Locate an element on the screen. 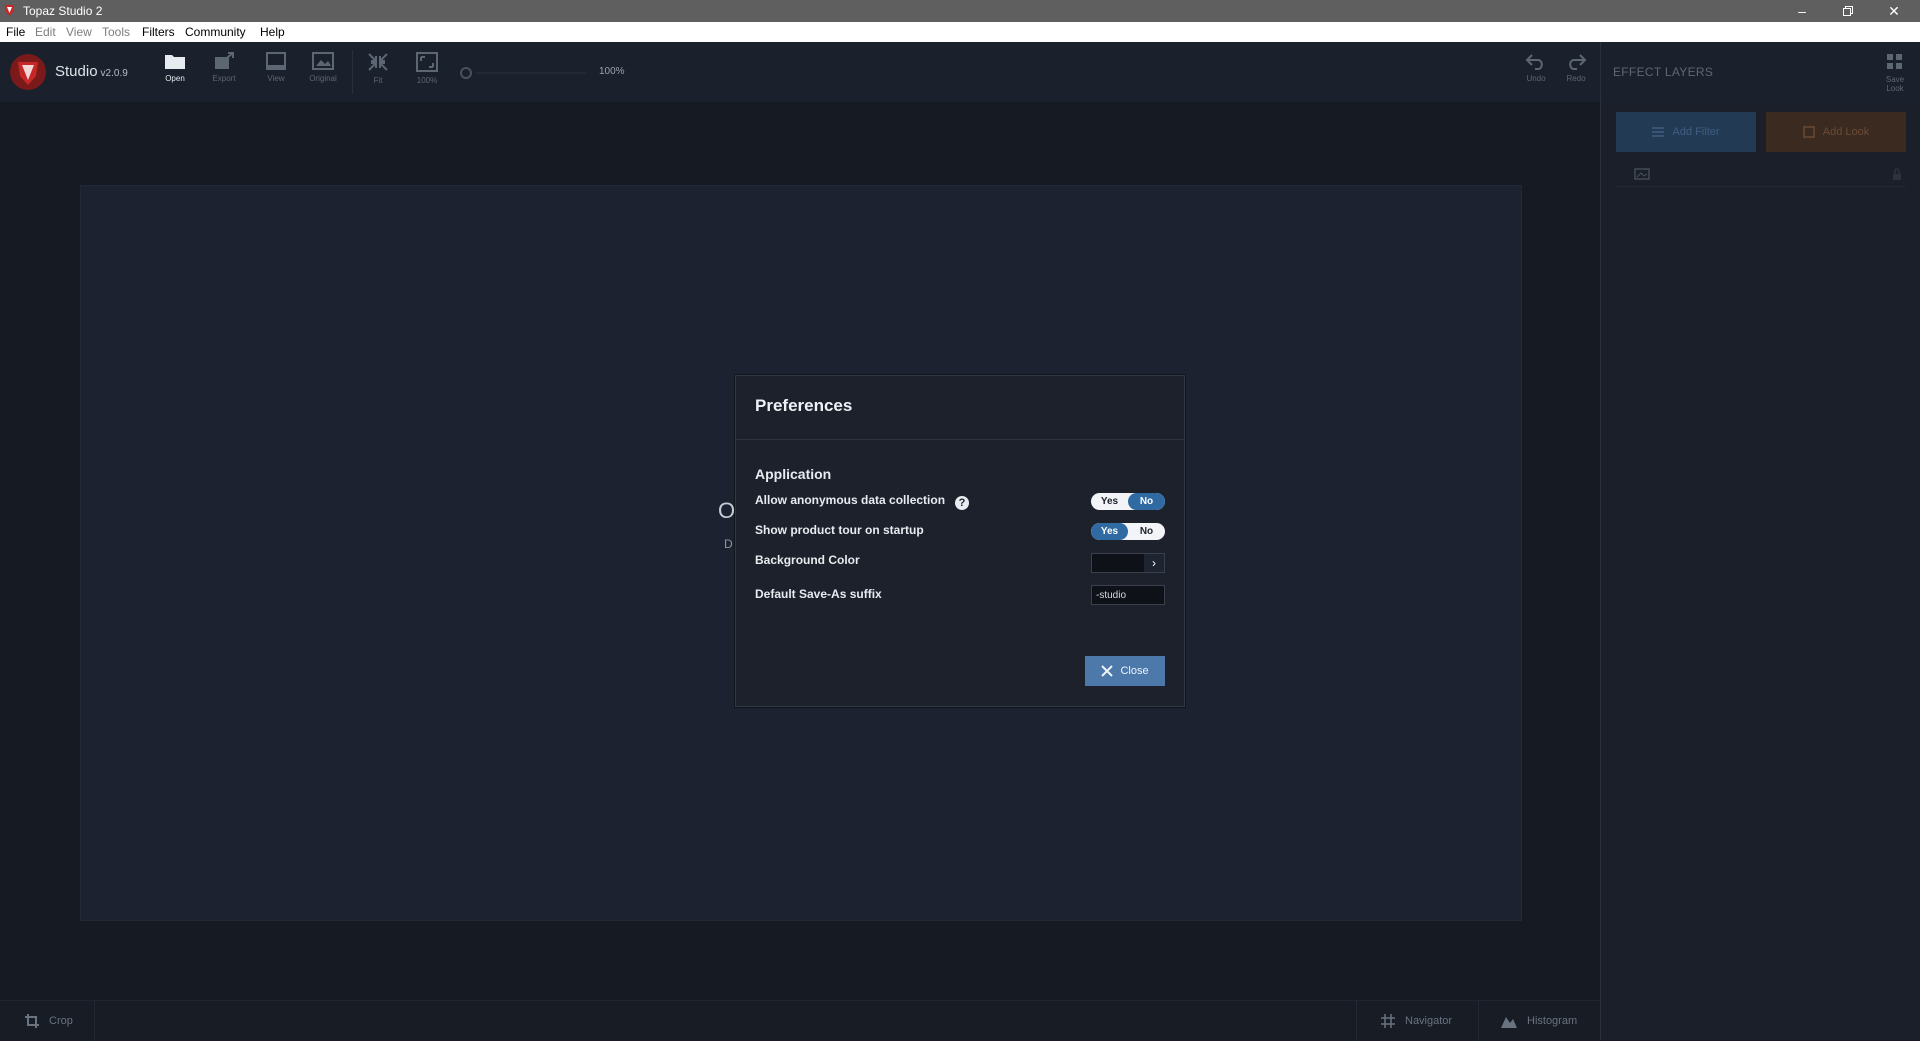  fullsize-icon is located at coordinates (427, 62).